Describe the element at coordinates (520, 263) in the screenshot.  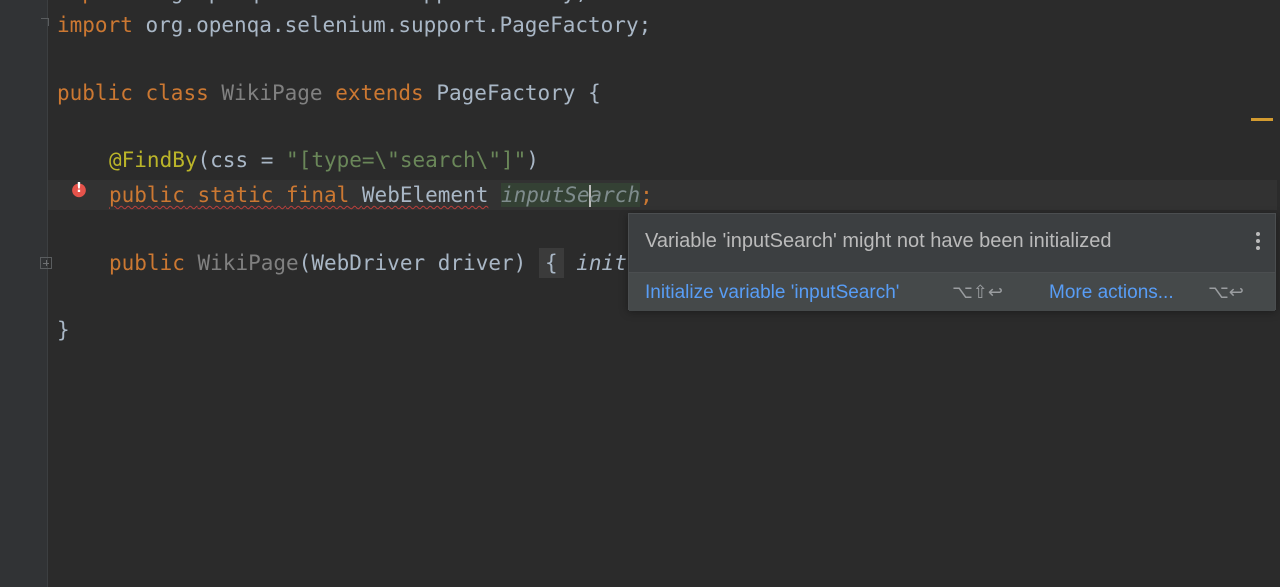
I see `params-close: )` at that location.